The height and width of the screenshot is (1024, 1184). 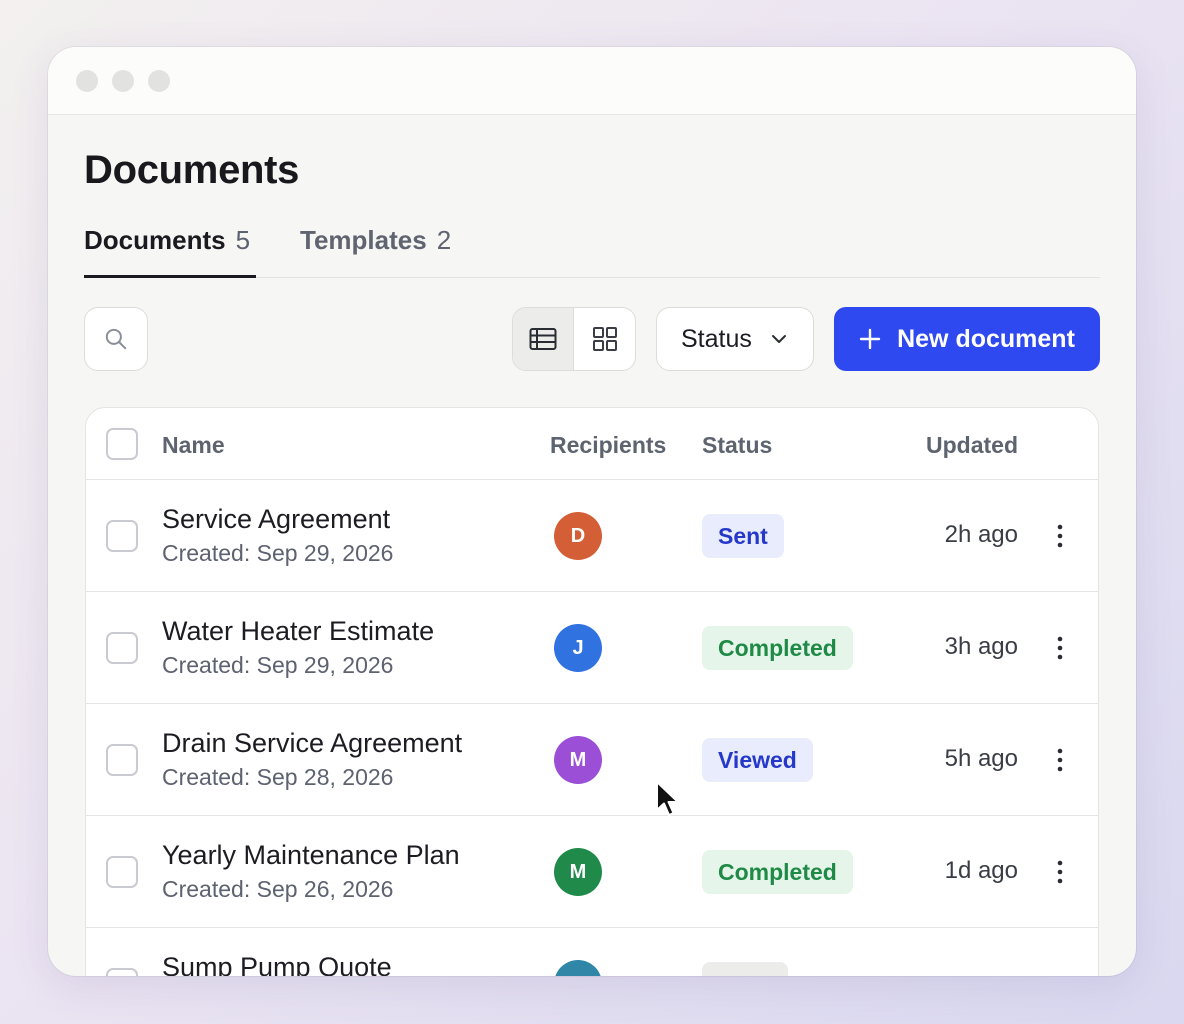 I want to click on tab-documents-count: 5, so click(x=243, y=240).